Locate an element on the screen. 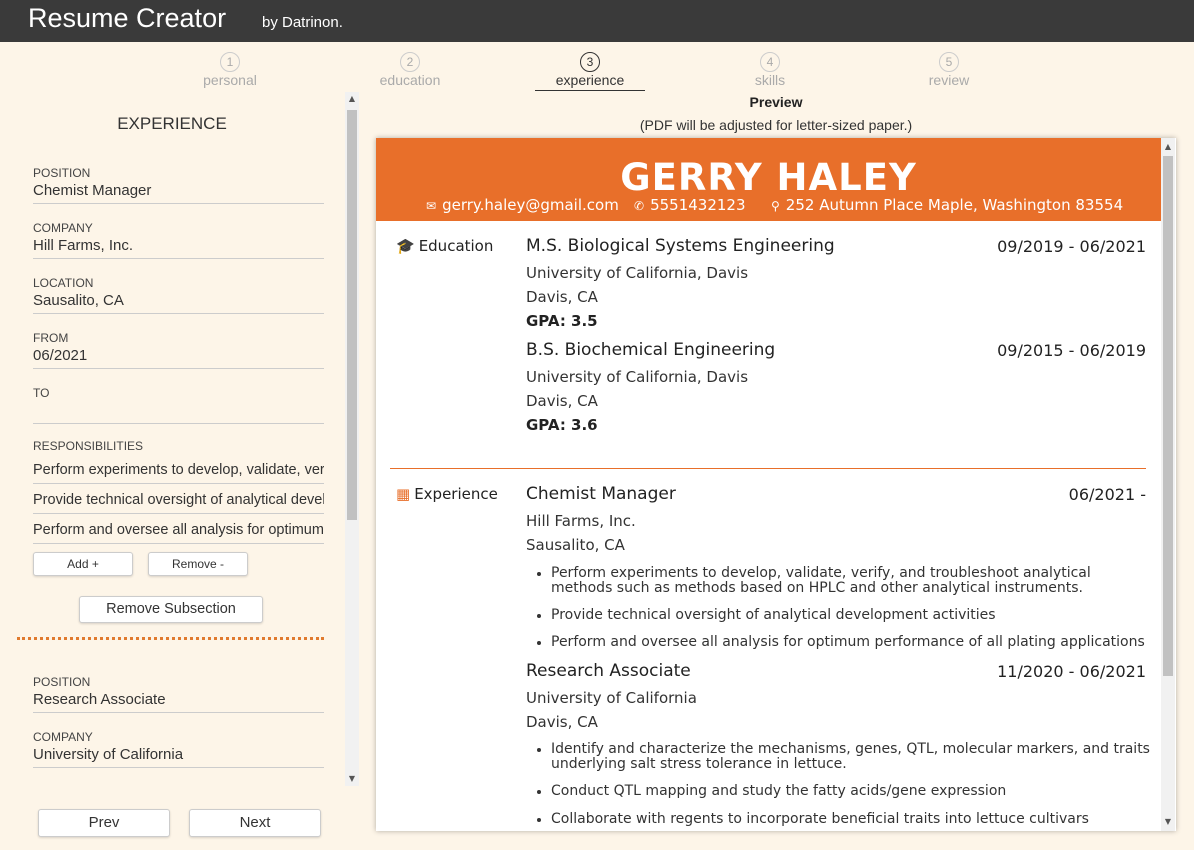 The width and height of the screenshot is (1194, 850). to-field: TO is located at coordinates (178, 405).